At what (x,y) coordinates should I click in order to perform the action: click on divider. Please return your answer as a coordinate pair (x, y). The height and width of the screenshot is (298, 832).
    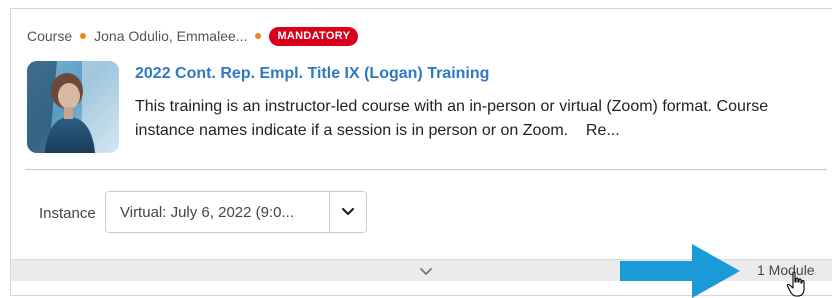
    Looking at the image, I should click on (426, 169).